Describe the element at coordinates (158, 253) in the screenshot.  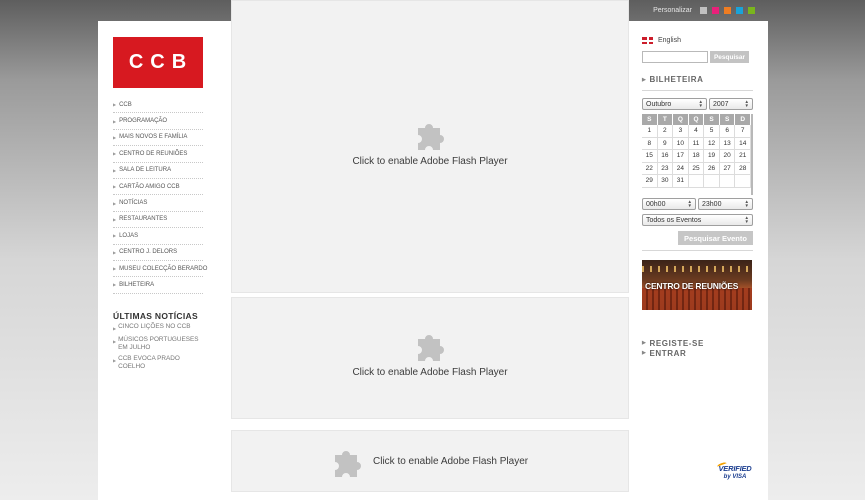
I see `nav-item-centro-delors: ▶ CENTRO J. DELORS` at that location.